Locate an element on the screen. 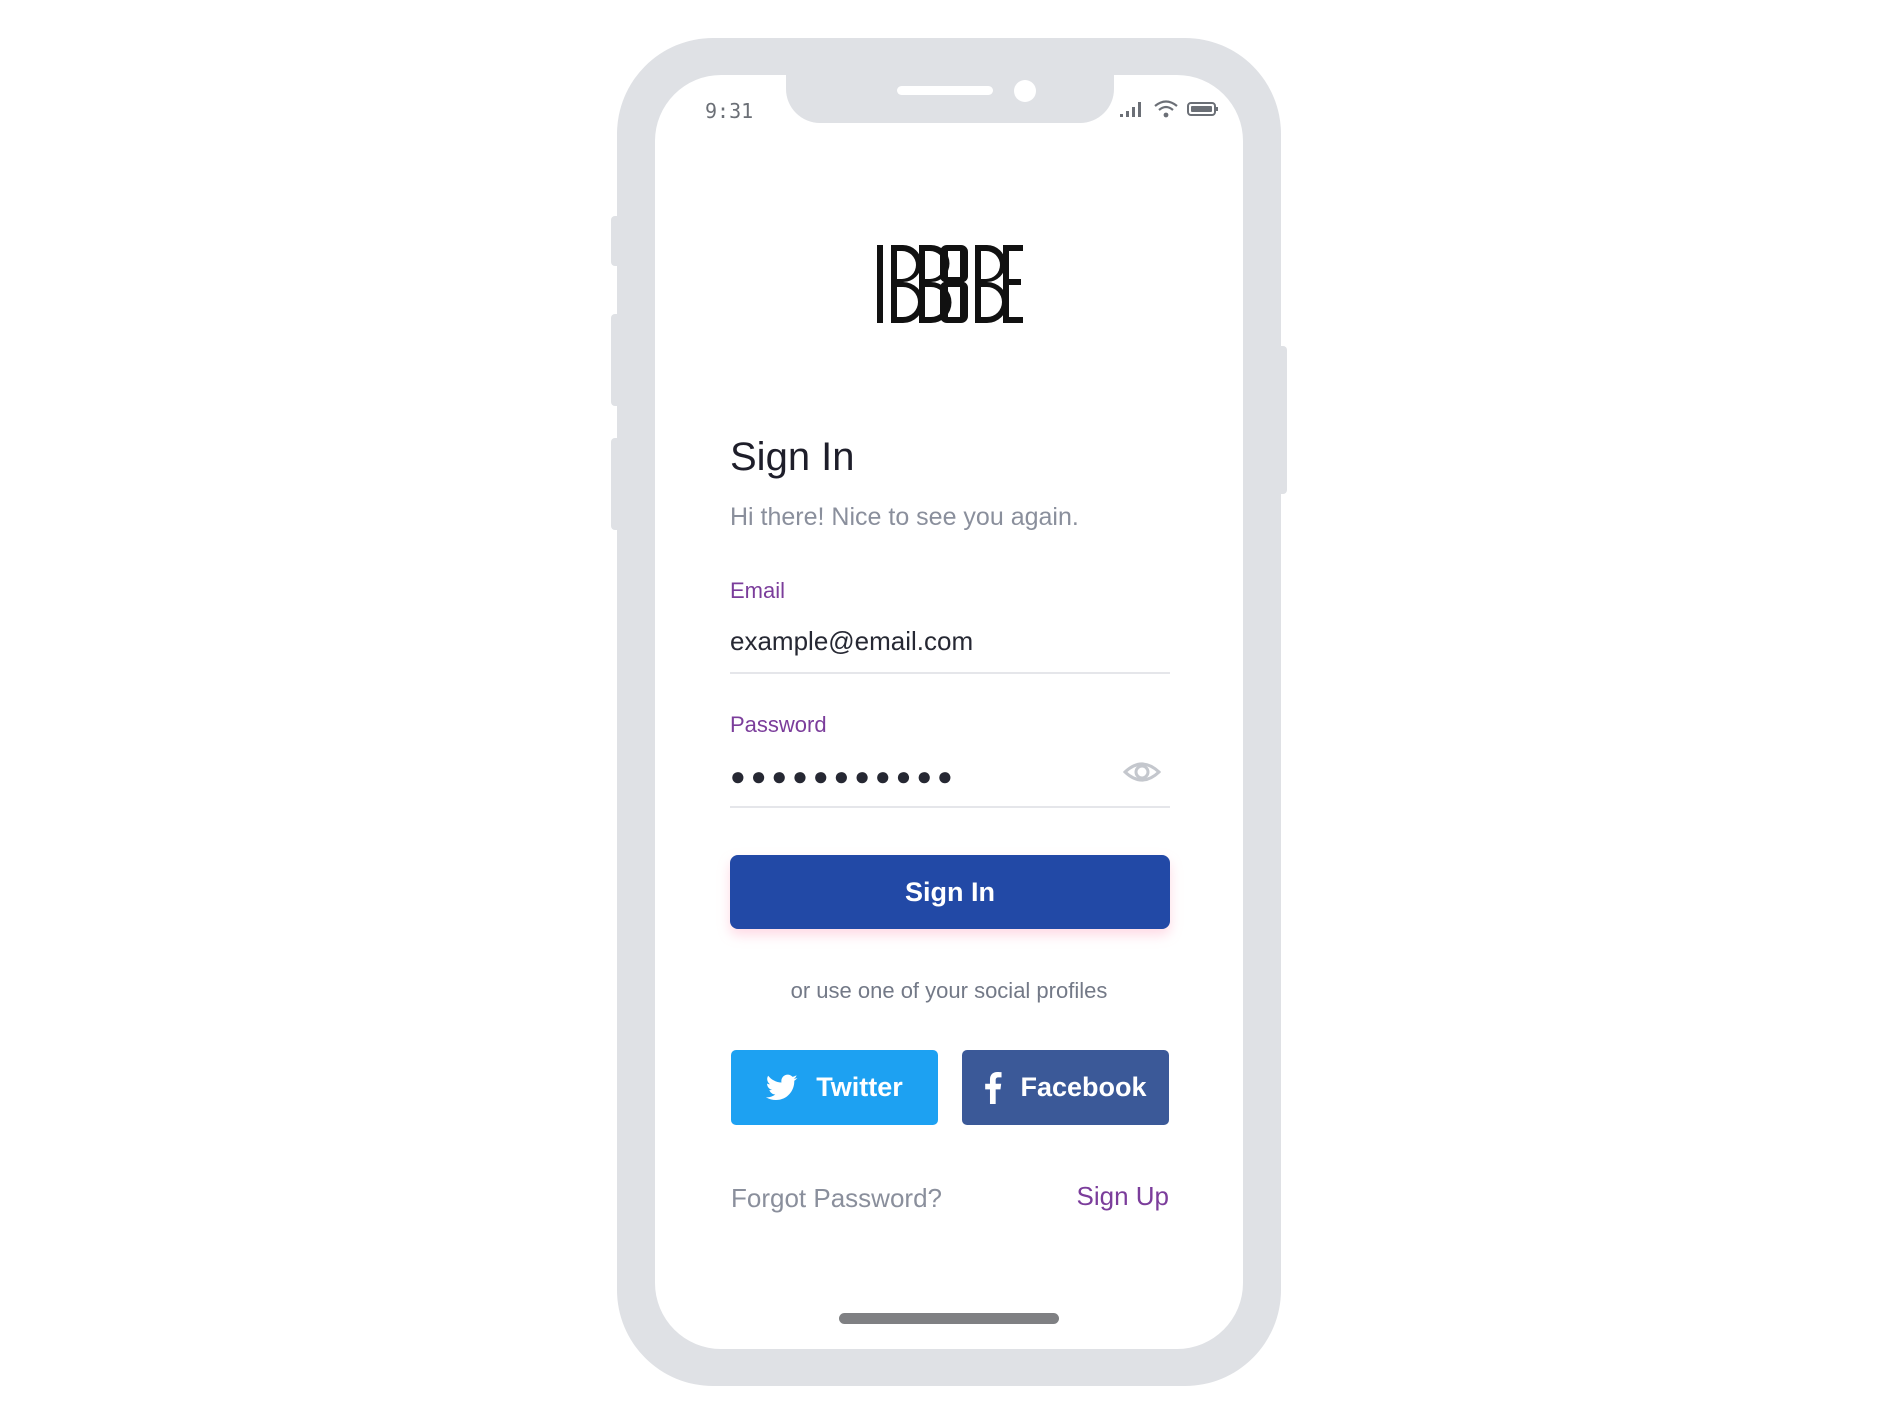 The width and height of the screenshot is (1890, 1417). page-subtitle: Hi there! Nice to see you again. is located at coordinates (904, 517).